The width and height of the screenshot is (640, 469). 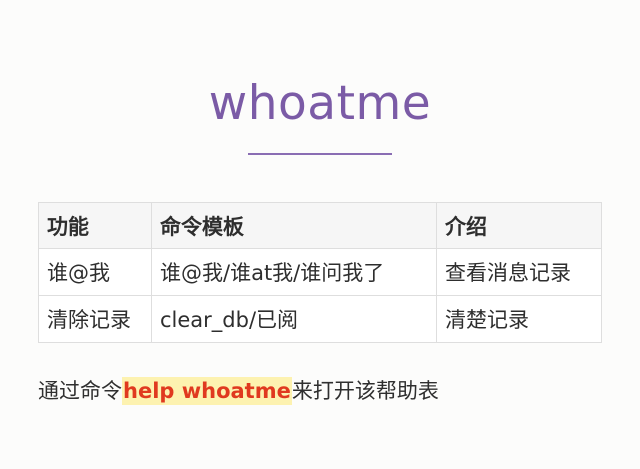 What do you see at coordinates (519, 225) in the screenshot?
I see `header-description: 介绍` at bounding box center [519, 225].